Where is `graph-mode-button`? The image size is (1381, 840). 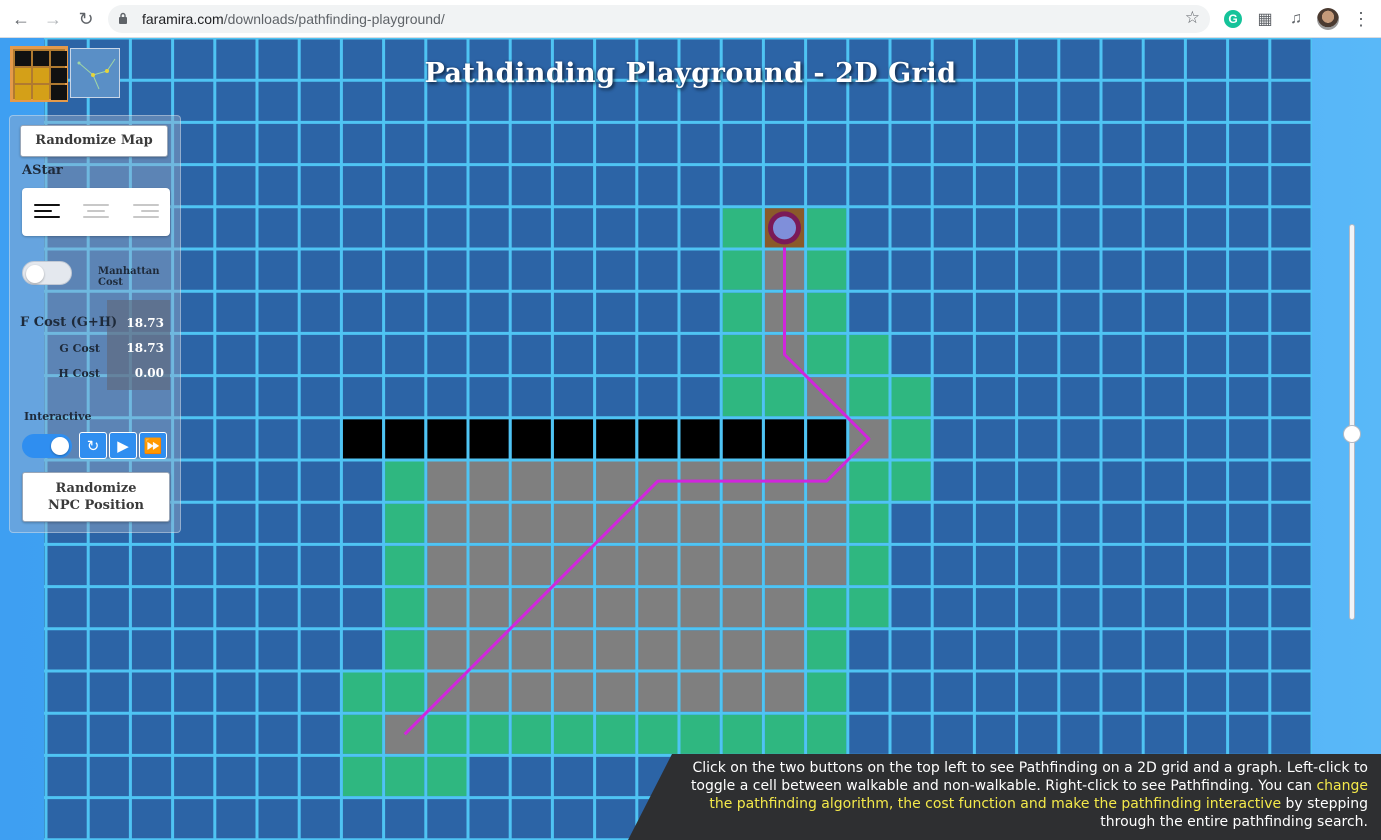 graph-mode-button is located at coordinates (95, 73).